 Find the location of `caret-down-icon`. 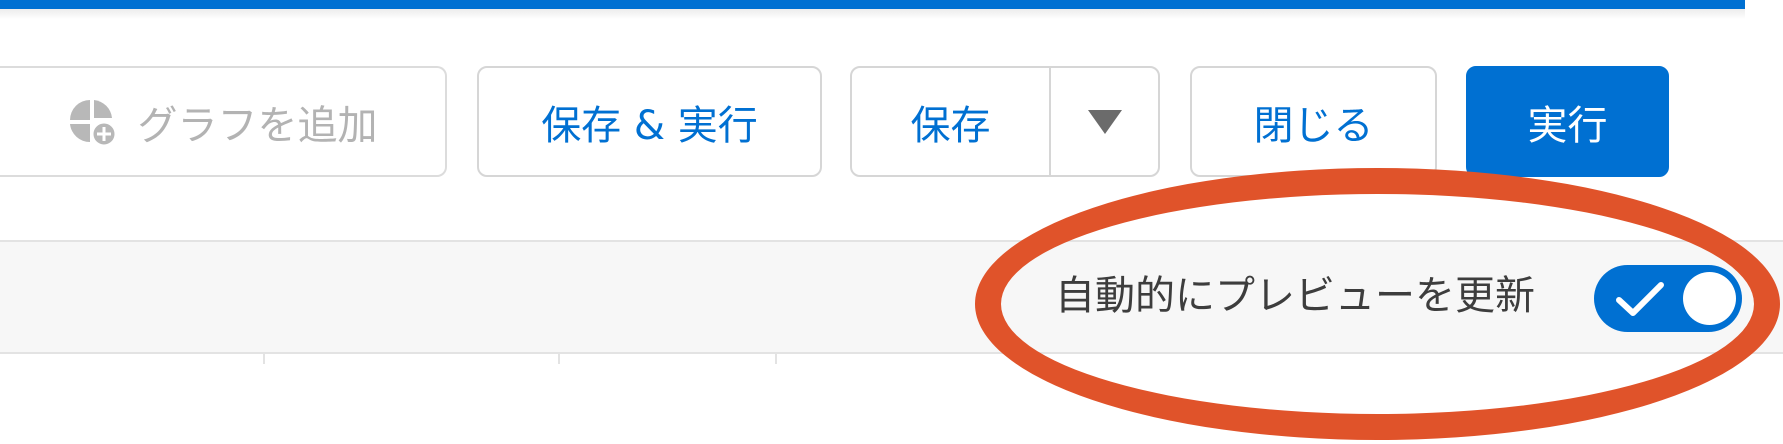

caret-down-icon is located at coordinates (1104, 121).